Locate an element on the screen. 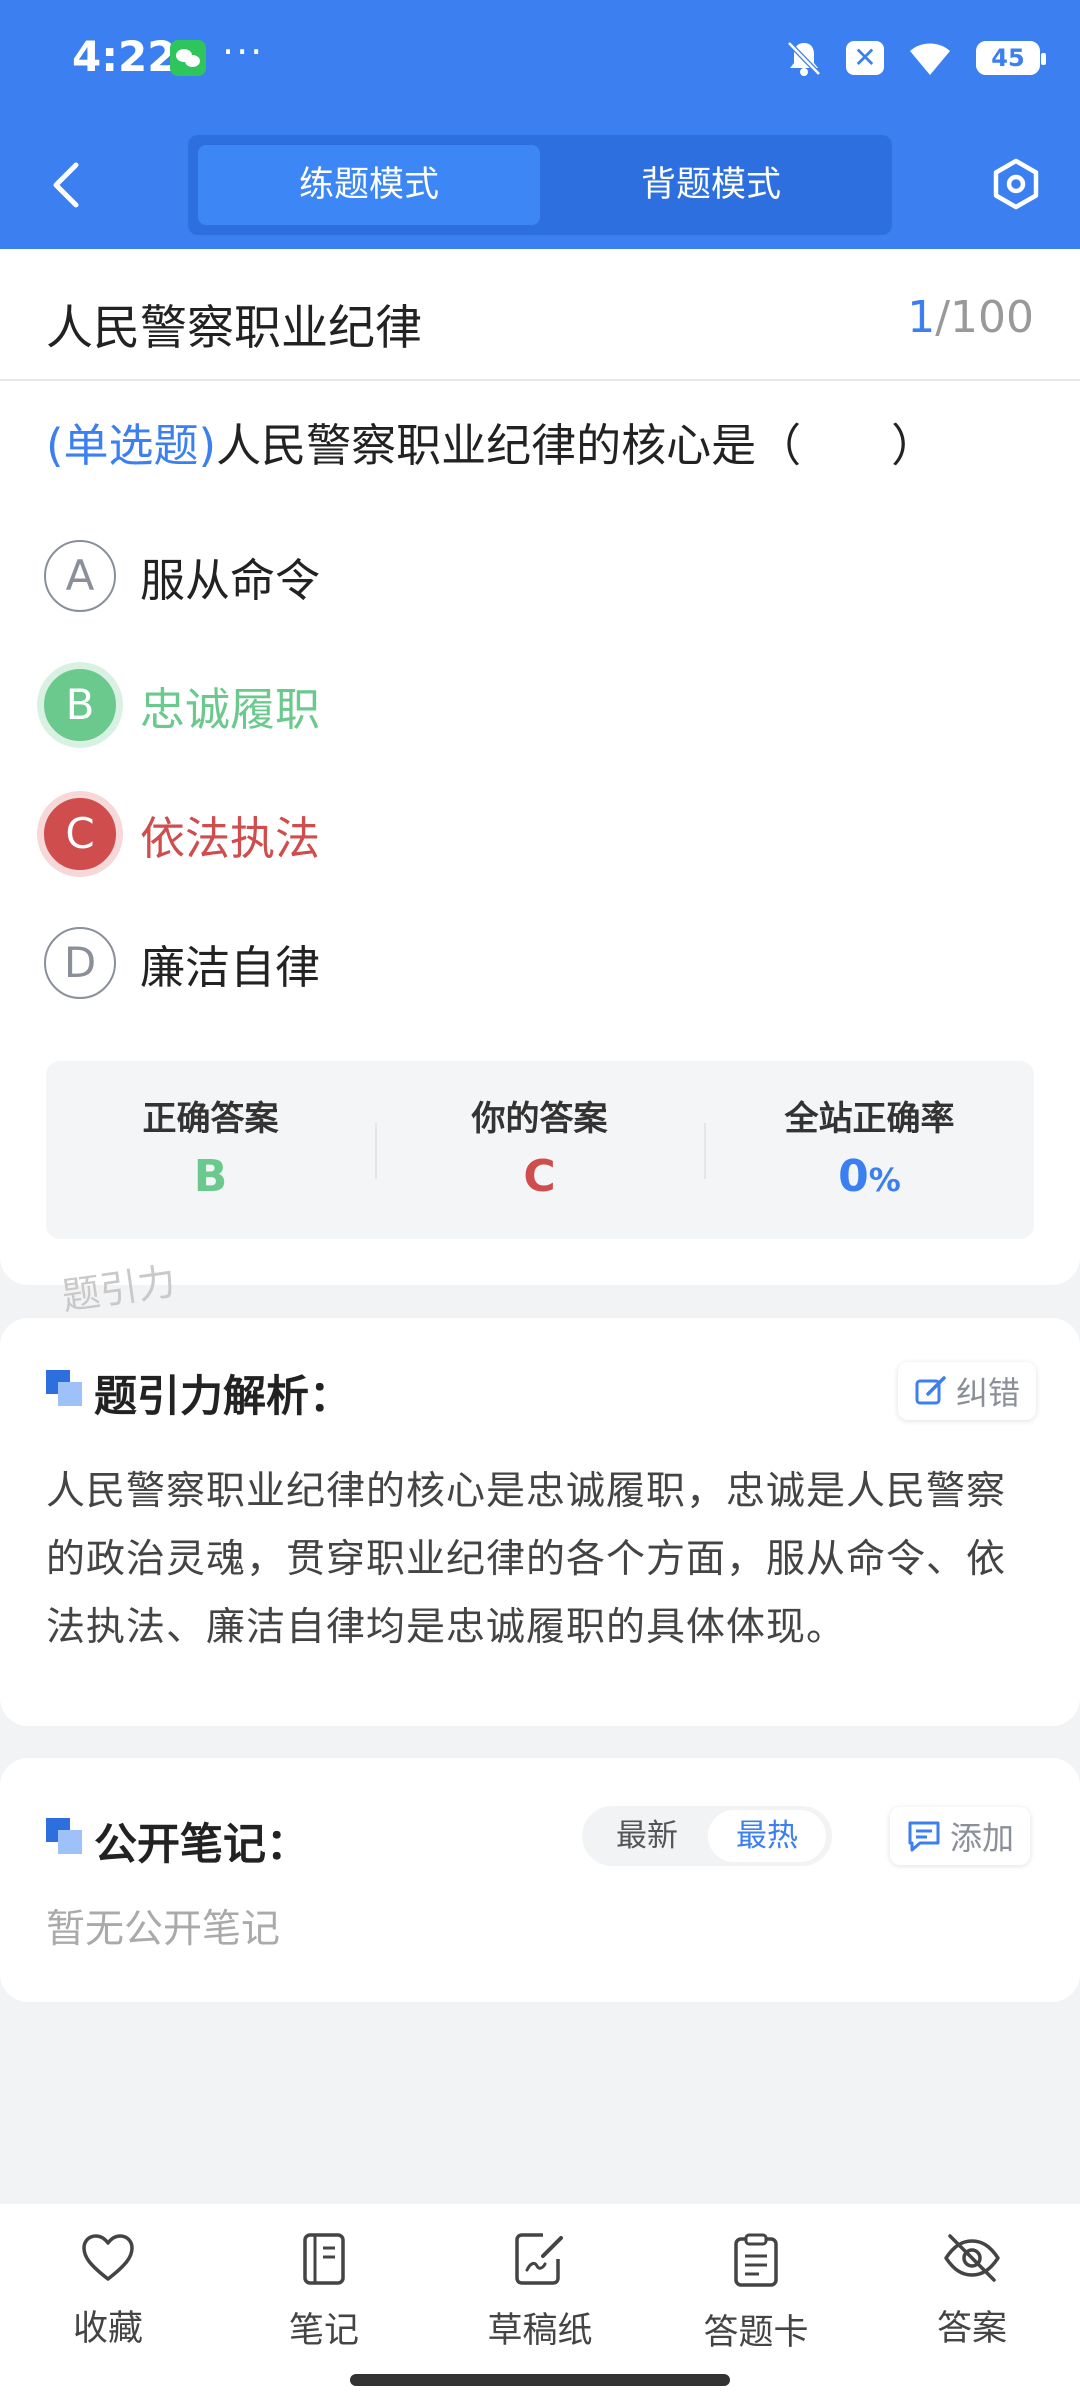 This screenshot has width=1080, height=2400. site-accuracy-value: 0% is located at coordinates (869, 1176).